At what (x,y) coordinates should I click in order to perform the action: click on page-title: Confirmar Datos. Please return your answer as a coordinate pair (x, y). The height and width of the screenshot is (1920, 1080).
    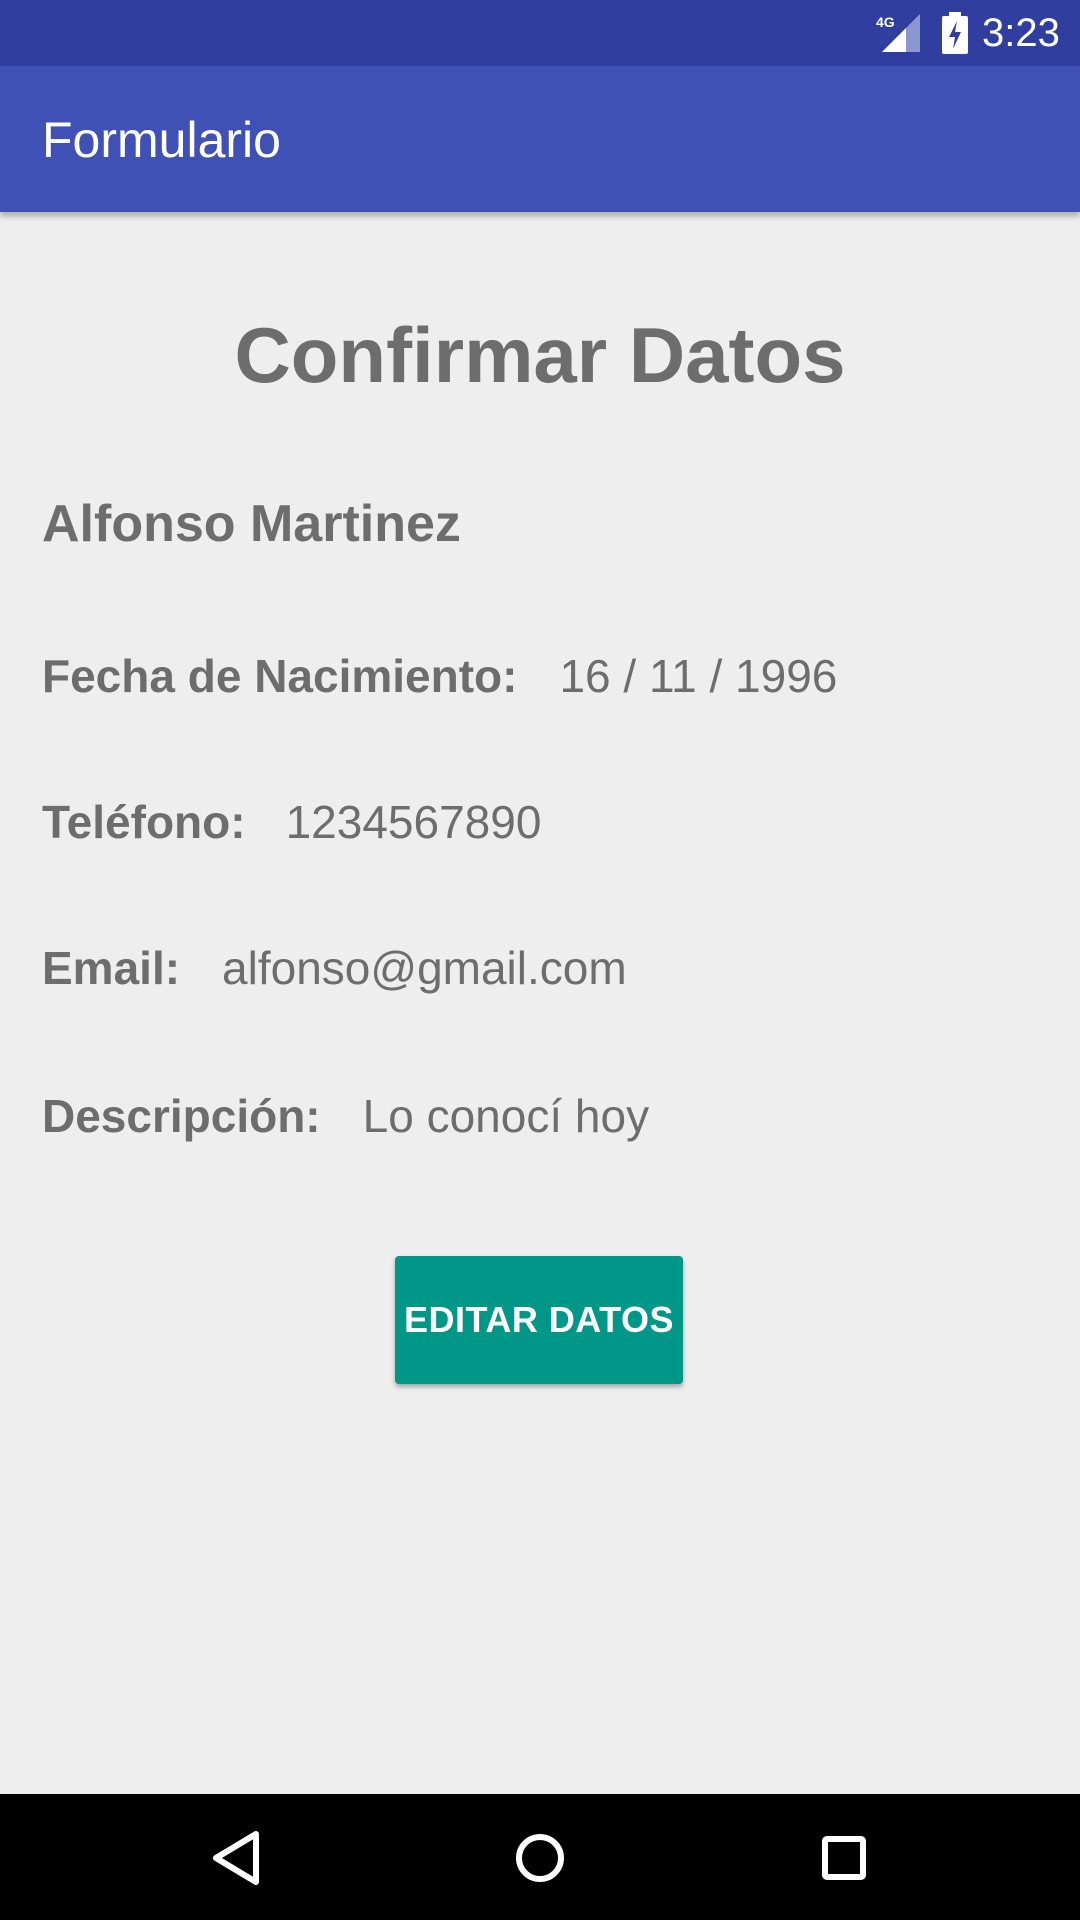
    Looking at the image, I should click on (540, 355).